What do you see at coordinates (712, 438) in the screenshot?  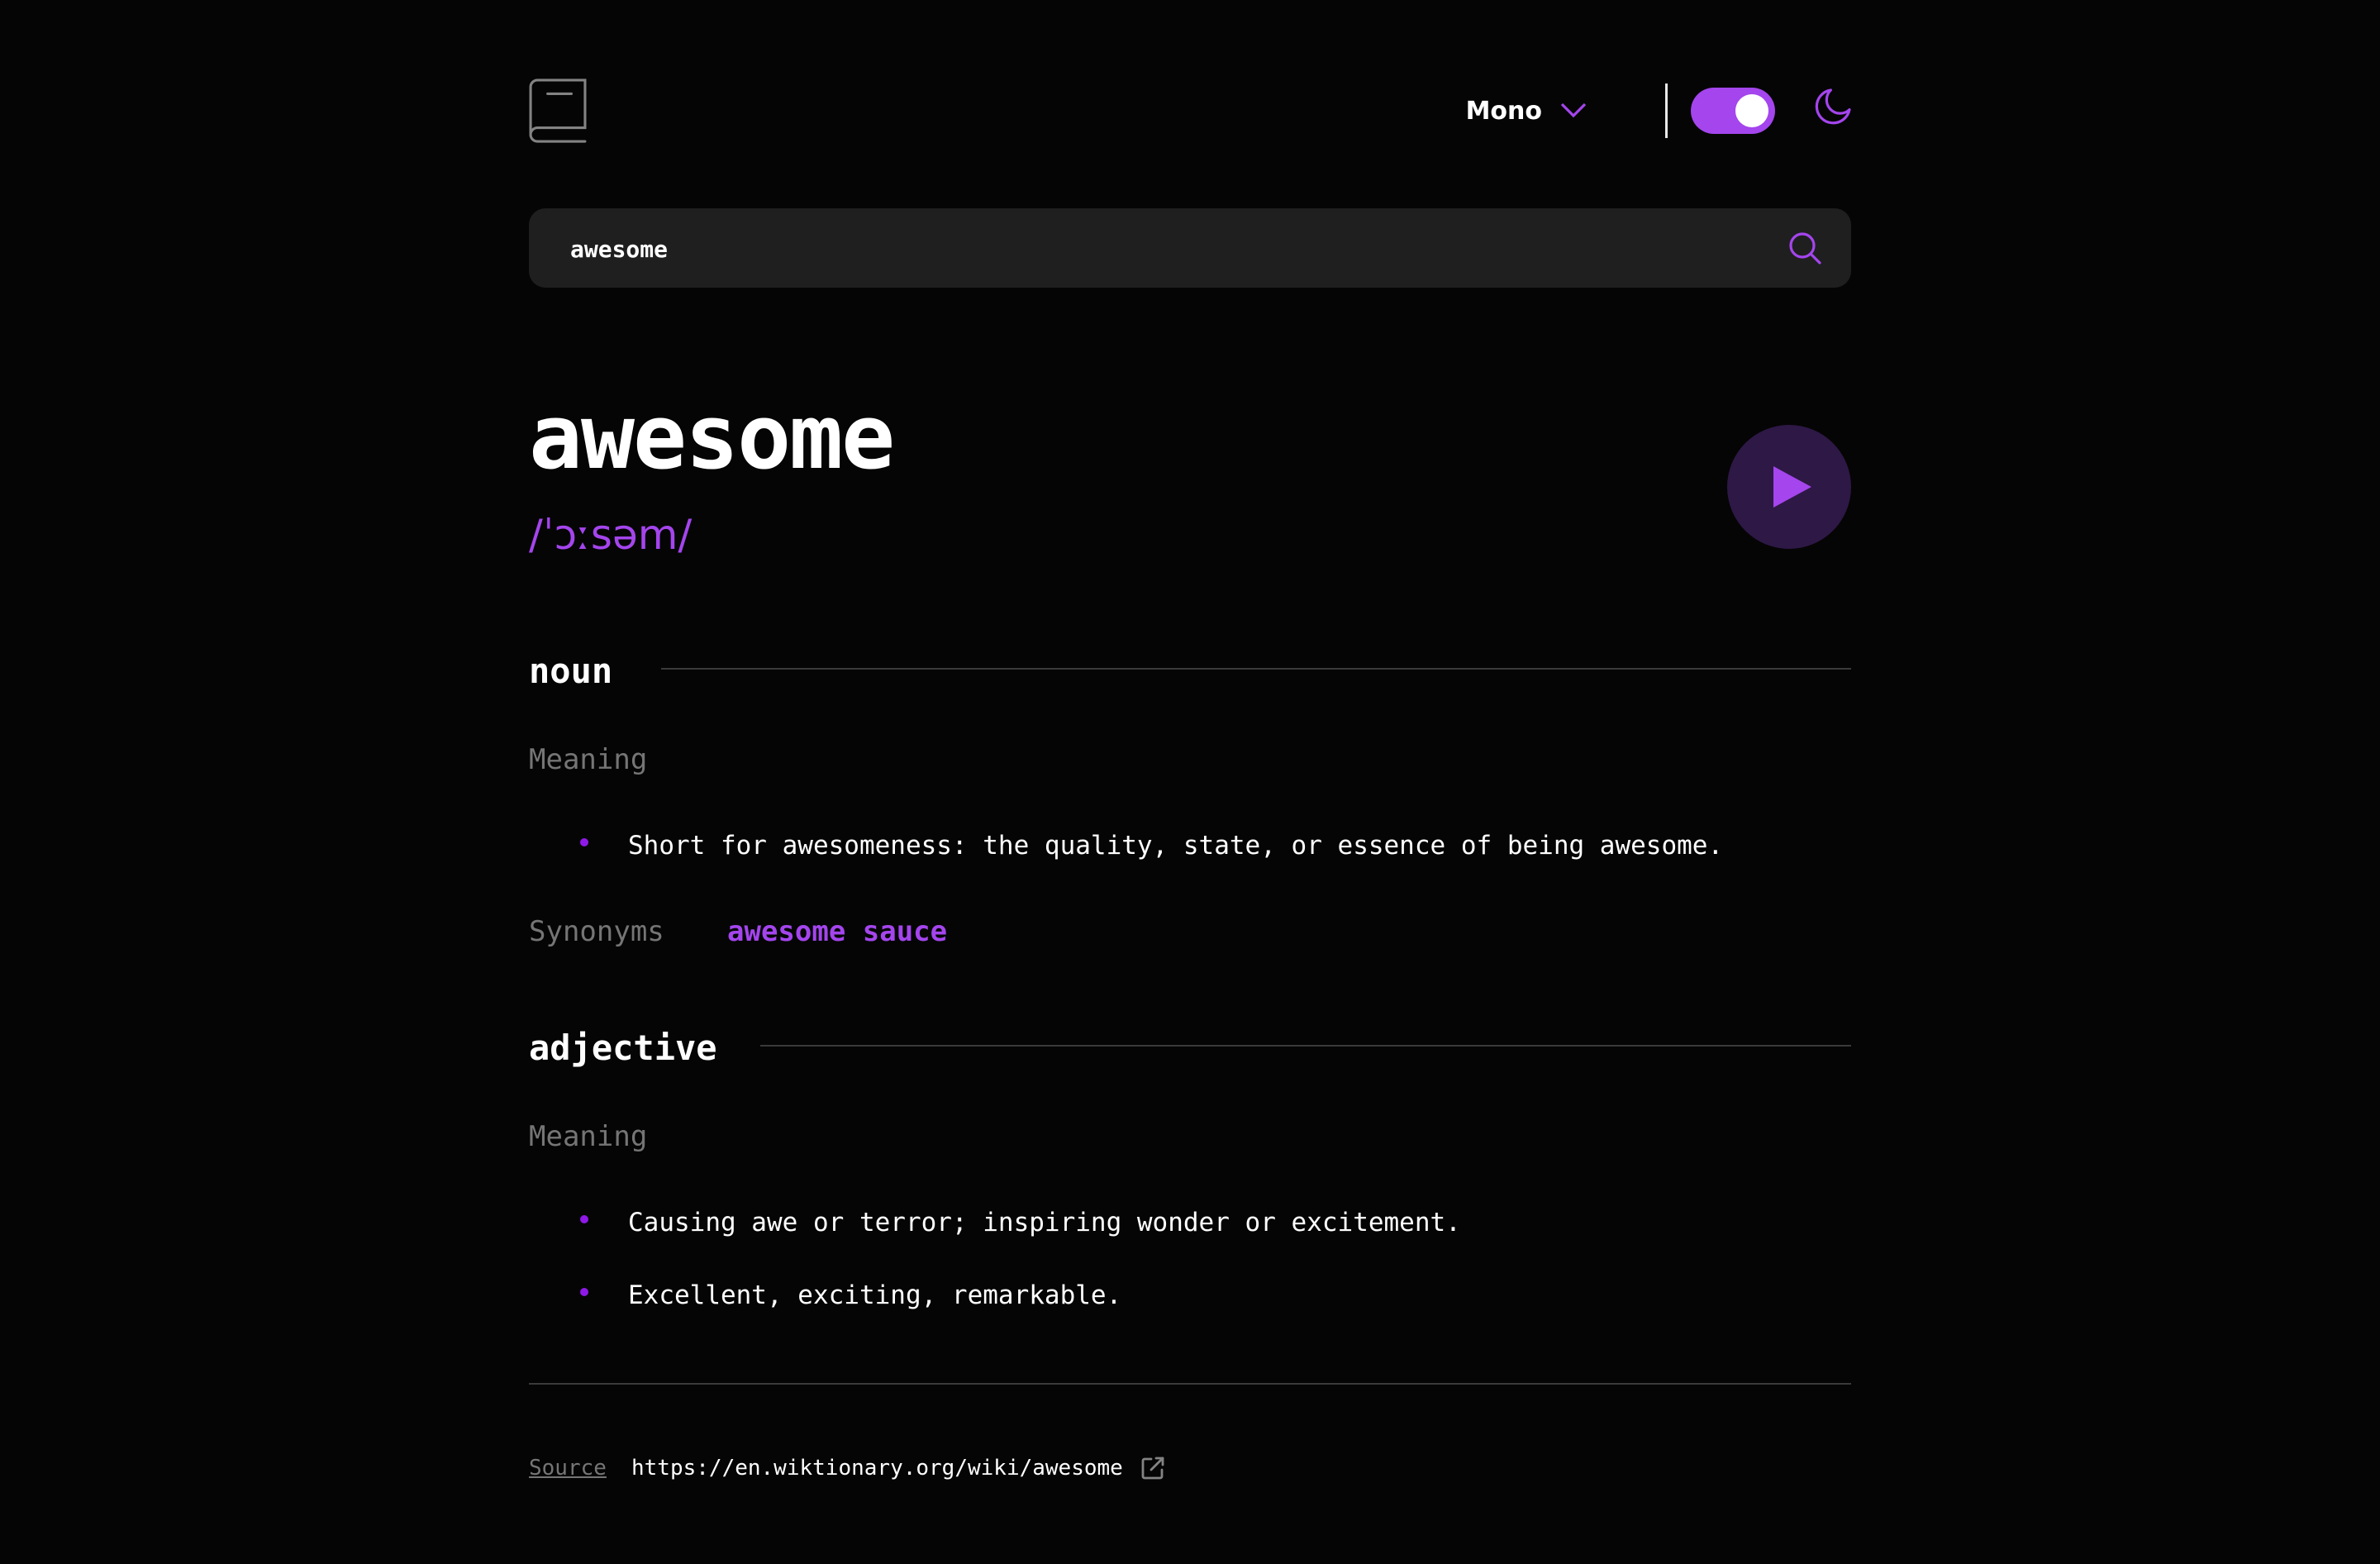 I see `word-title: awesome` at bounding box center [712, 438].